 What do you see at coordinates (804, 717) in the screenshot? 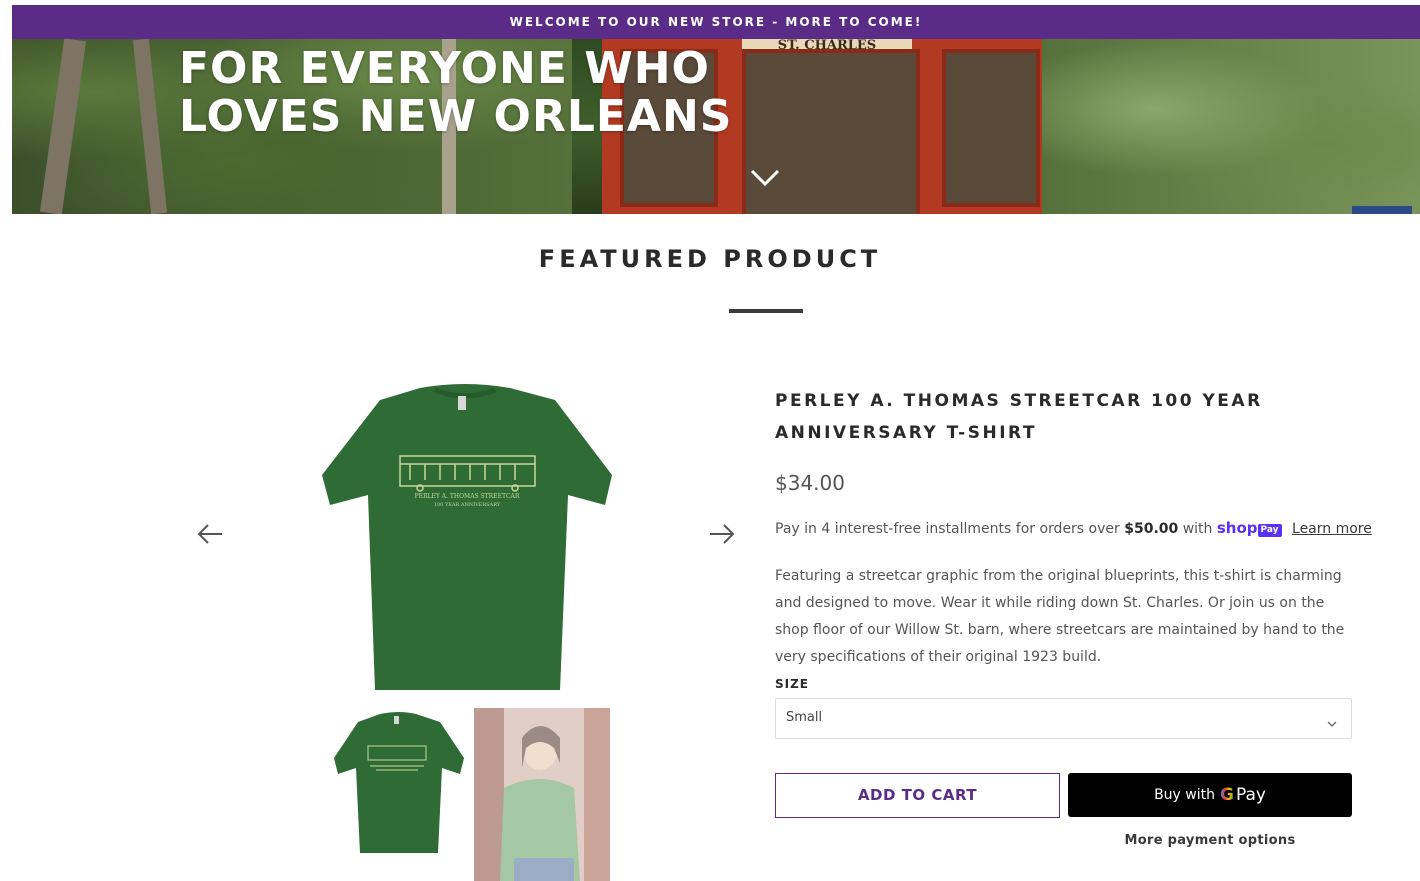
I see `size-selected-value: Small` at bounding box center [804, 717].